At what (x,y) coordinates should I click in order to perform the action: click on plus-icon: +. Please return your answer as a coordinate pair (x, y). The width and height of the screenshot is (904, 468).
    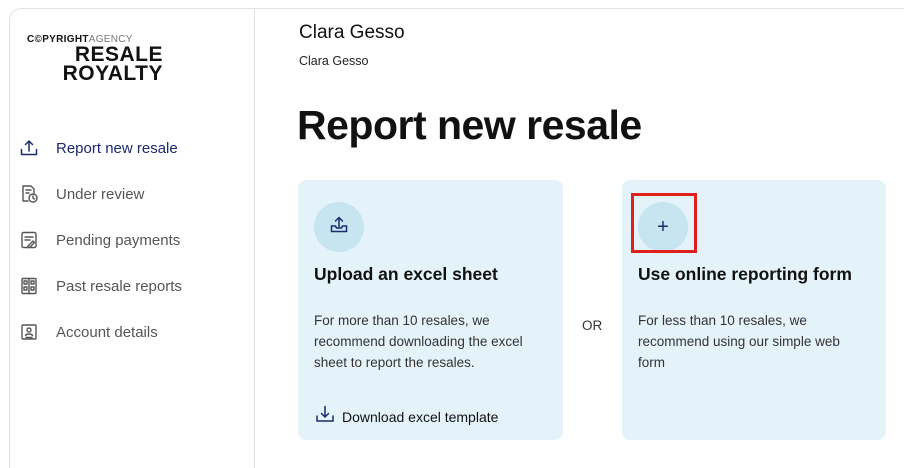
    Looking at the image, I should click on (663, 227).